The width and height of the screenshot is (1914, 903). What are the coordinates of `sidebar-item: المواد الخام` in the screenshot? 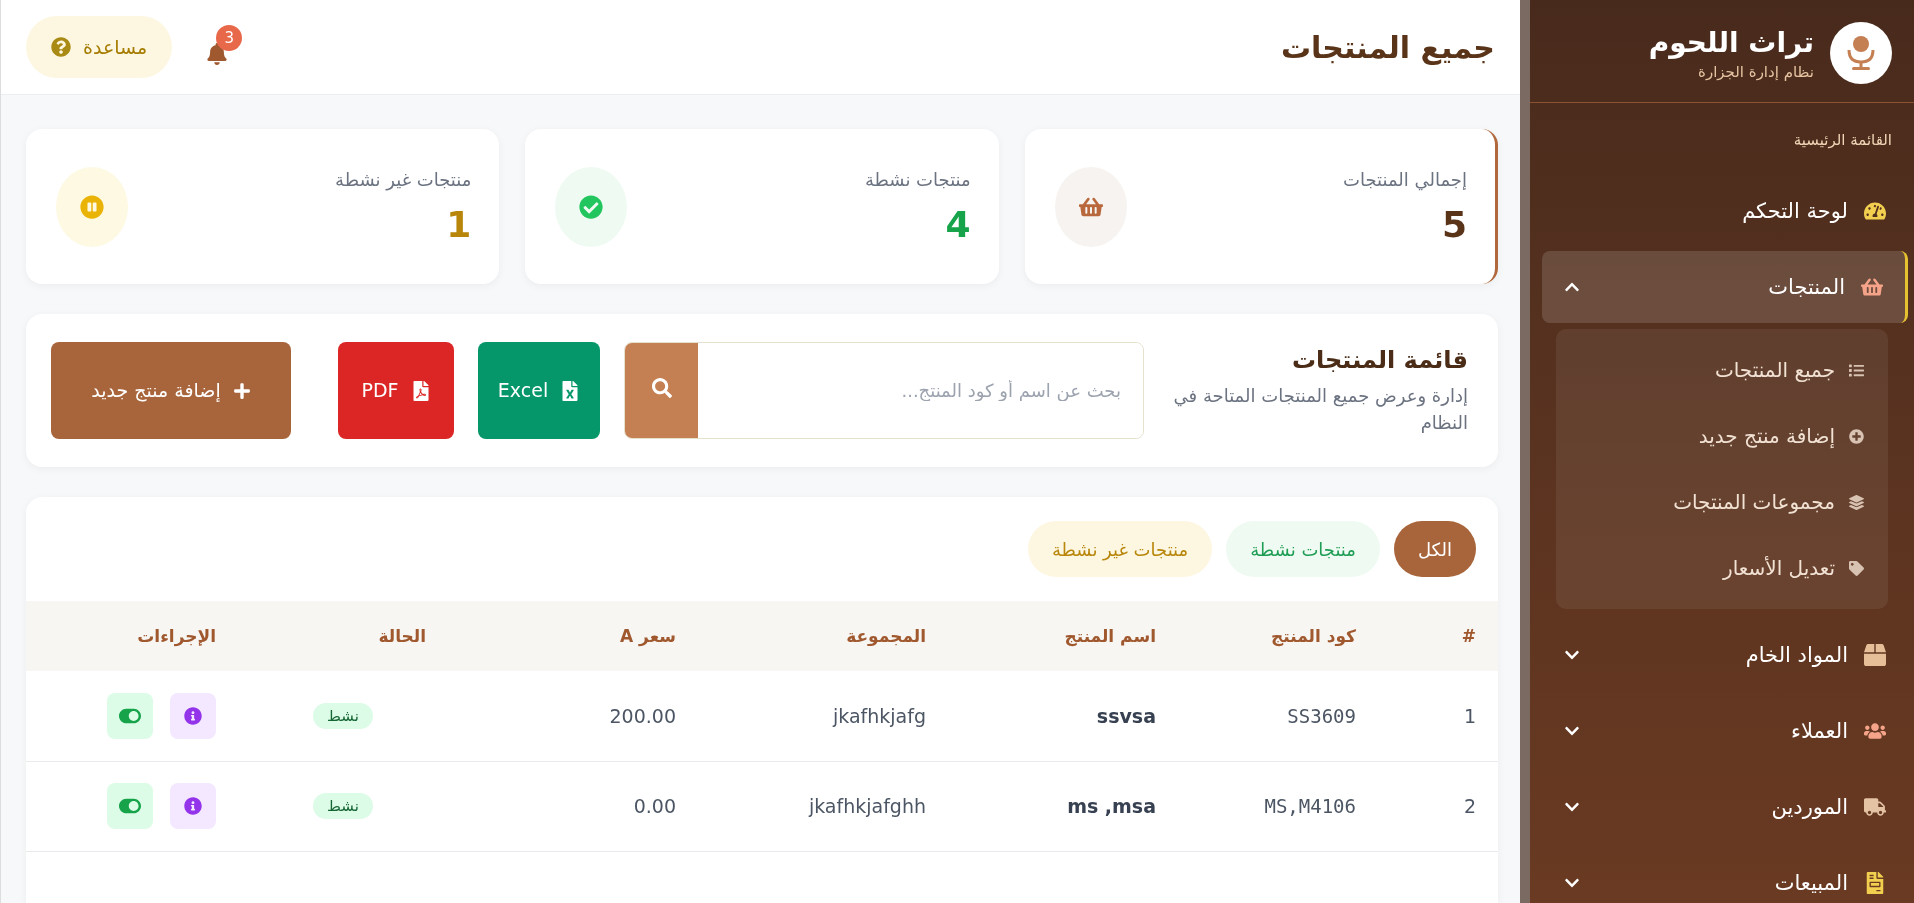 It's located at (1725, 655).